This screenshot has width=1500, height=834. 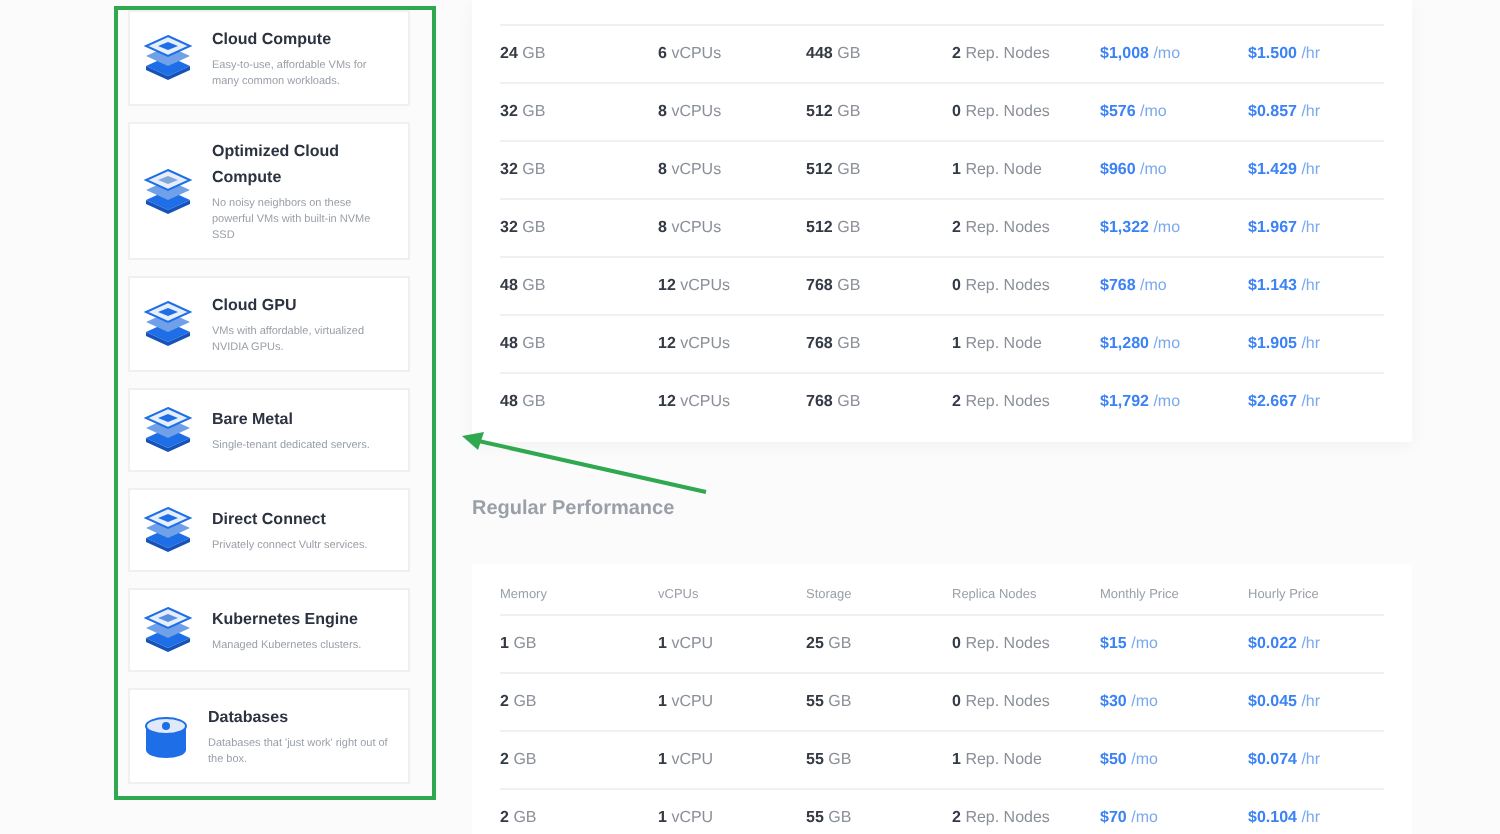 I want to click on table-cell-text: $1,008 /mo, so click(x=1141, y=54).